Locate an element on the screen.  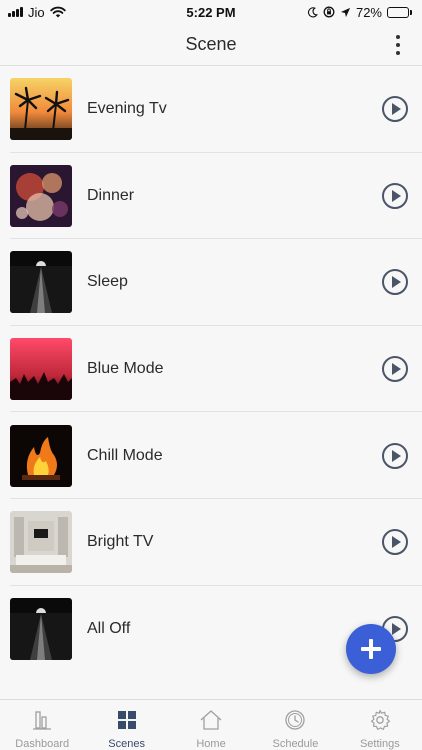
battery-icon is located at coordinates (399, 12).